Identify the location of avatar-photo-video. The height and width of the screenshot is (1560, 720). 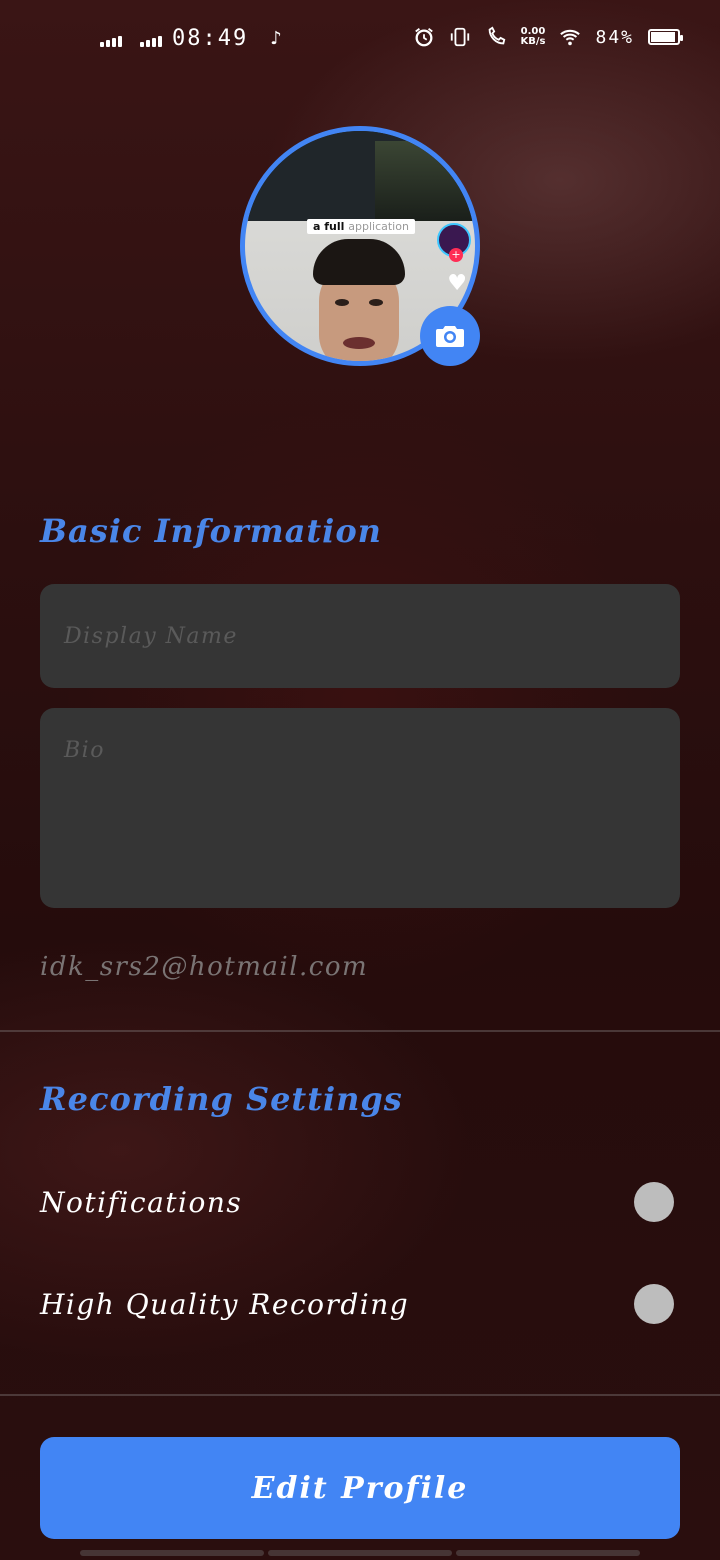
(425, 181).